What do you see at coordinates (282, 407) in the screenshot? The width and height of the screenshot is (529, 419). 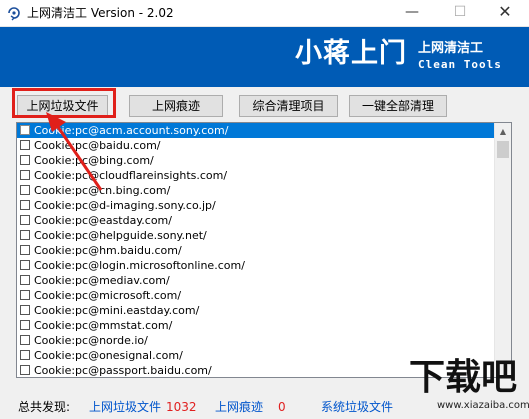 I see `status-traces-count: 0` at bounding box center [282, 407].